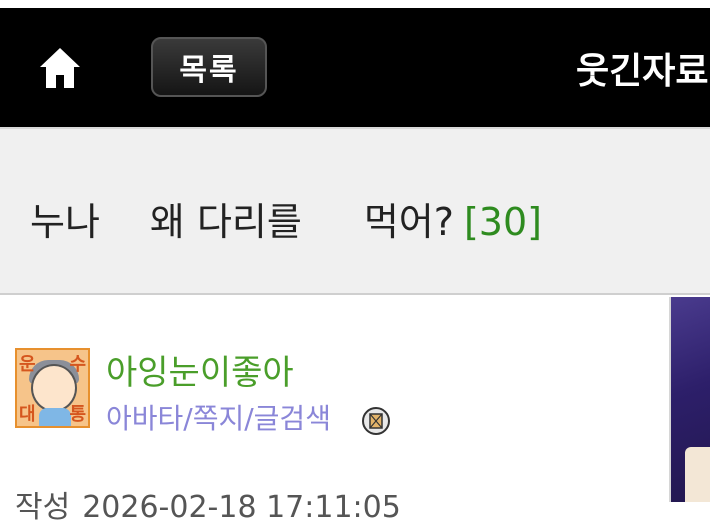  What do you see at coordinates (65, 222) in the screenshot?
I see `post-title-part1: 누나` at bounding box center [65, 222].